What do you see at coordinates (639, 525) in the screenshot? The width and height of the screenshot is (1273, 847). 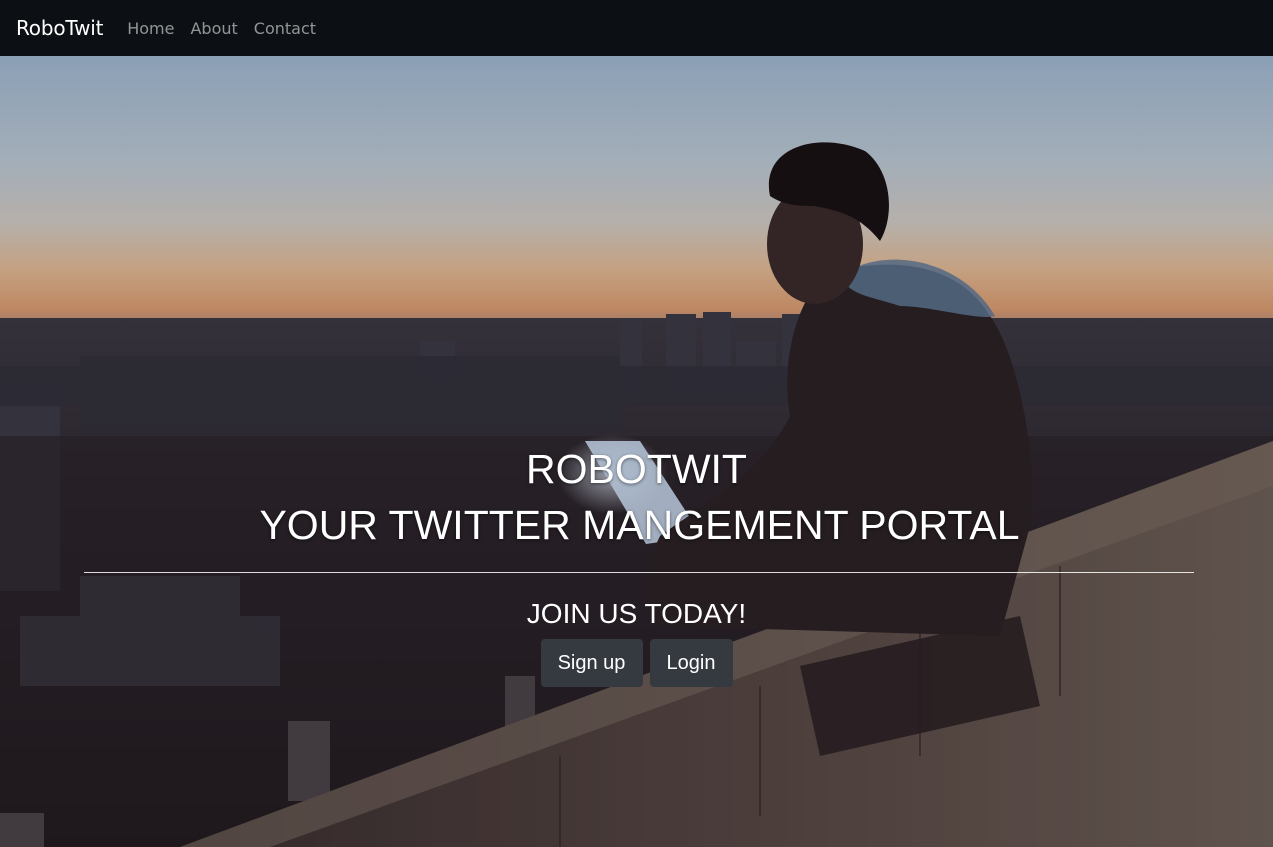 I see `hero-tagline: YOUR TWITTER MANGEMENT PORTAL` at bounding box center [639, 525].